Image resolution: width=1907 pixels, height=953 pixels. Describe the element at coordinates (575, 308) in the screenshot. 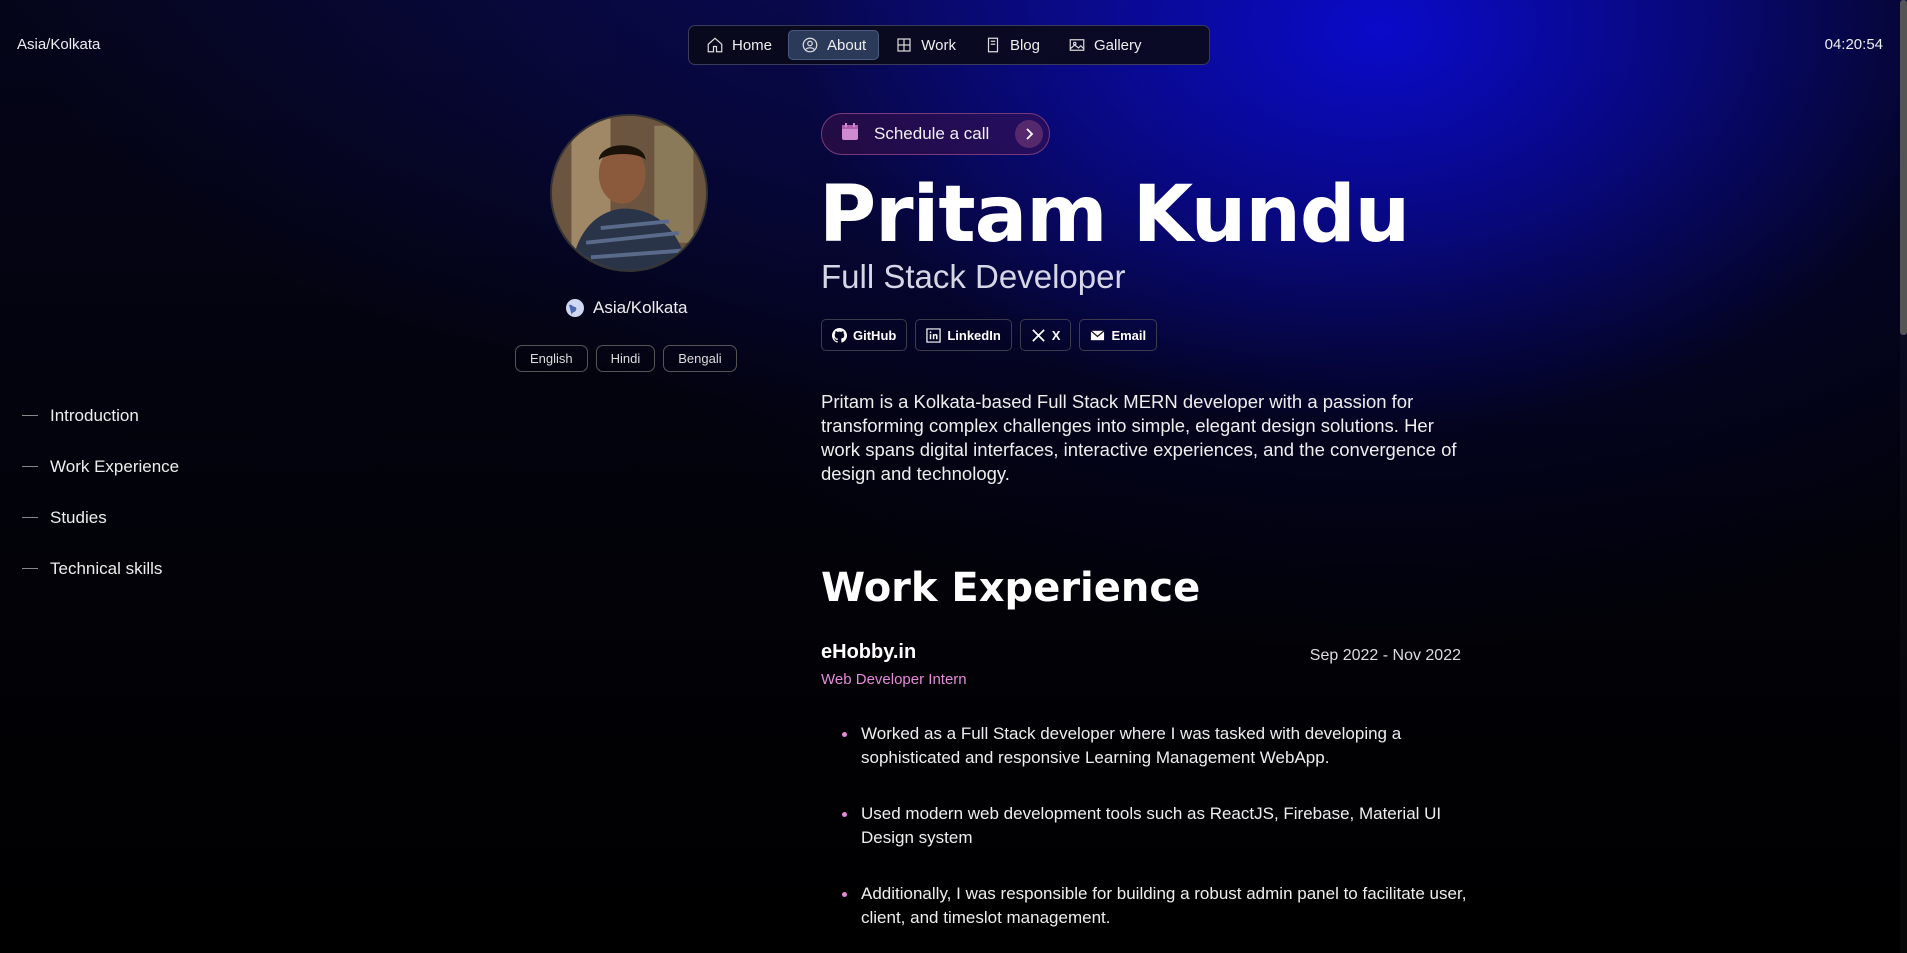

I see `globe-icon` at that location.